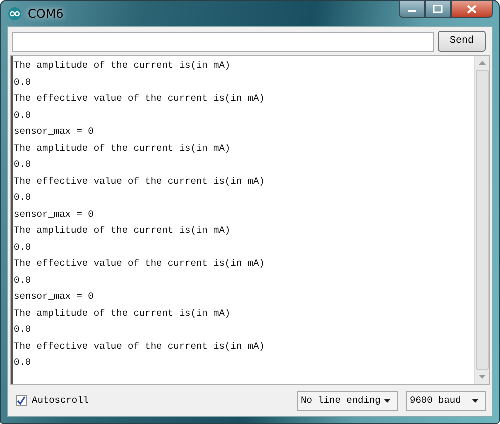 The width and height of the screenshot is (500, 424). What do you see at coordinates (15, 13) in the screenshot?
I see `app-logo-icon` at bounding box center [15, 13].